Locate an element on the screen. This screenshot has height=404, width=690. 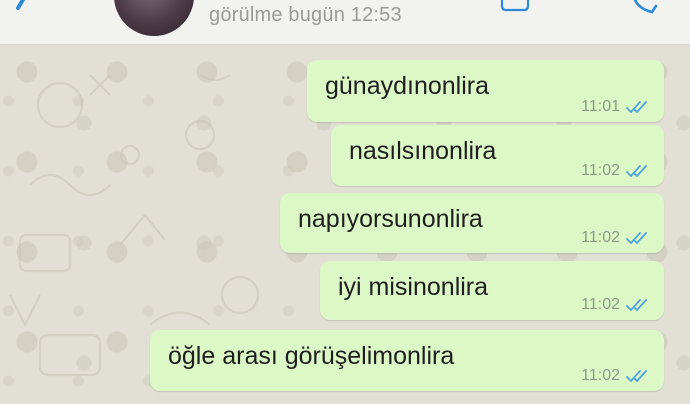
message-text: nasılsınonlira is located at coordinates (423, 151).